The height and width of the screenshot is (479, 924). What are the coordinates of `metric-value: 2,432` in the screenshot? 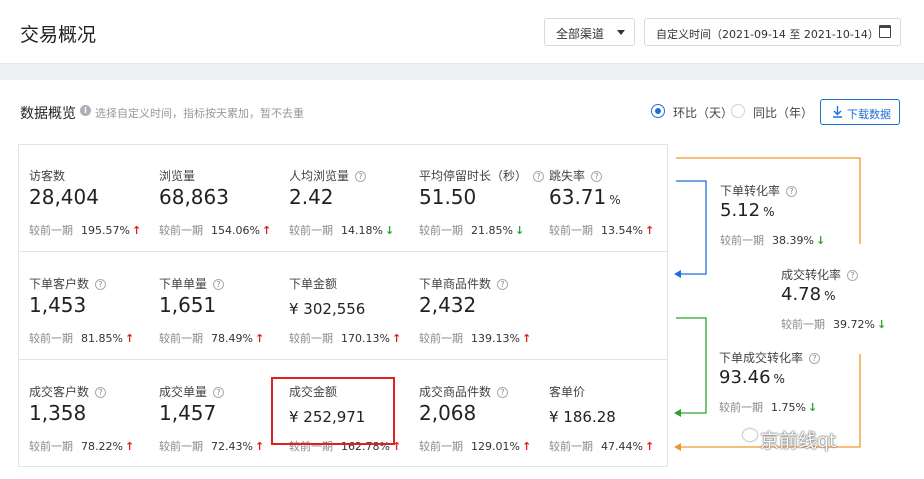 It's located at (448, 305).